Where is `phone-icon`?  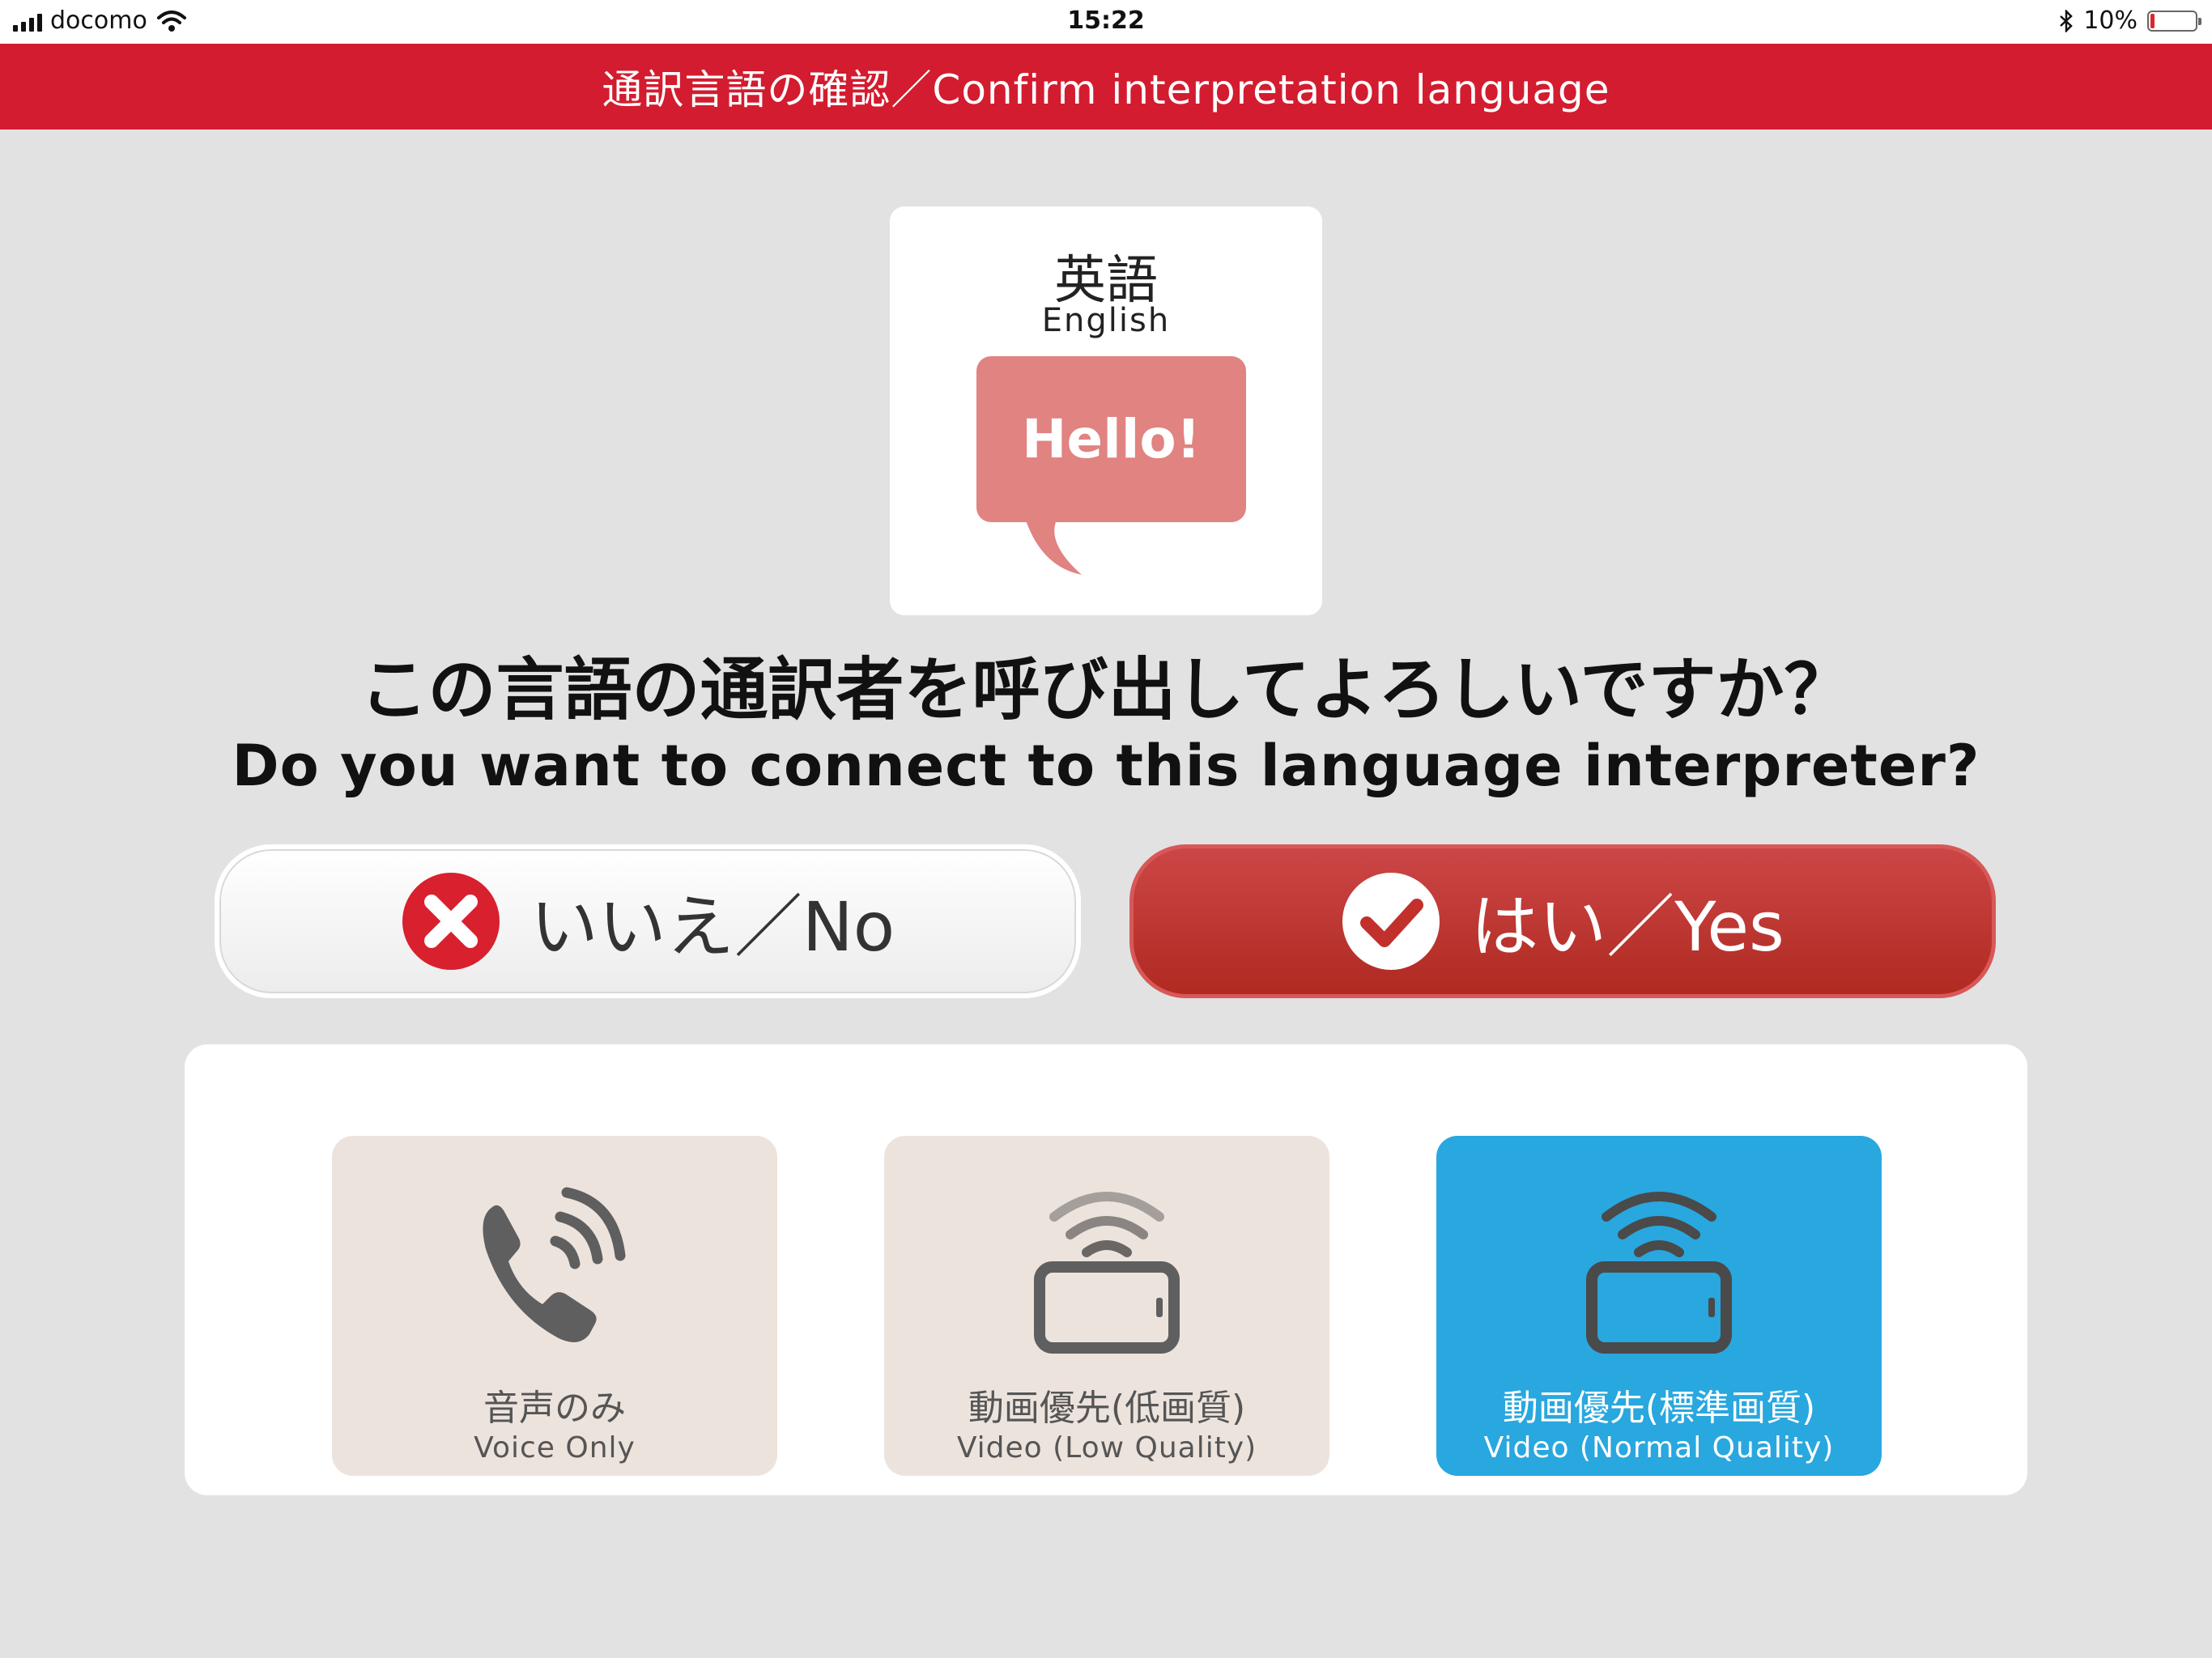
phone-icon is located at coordinates (555, 1264).